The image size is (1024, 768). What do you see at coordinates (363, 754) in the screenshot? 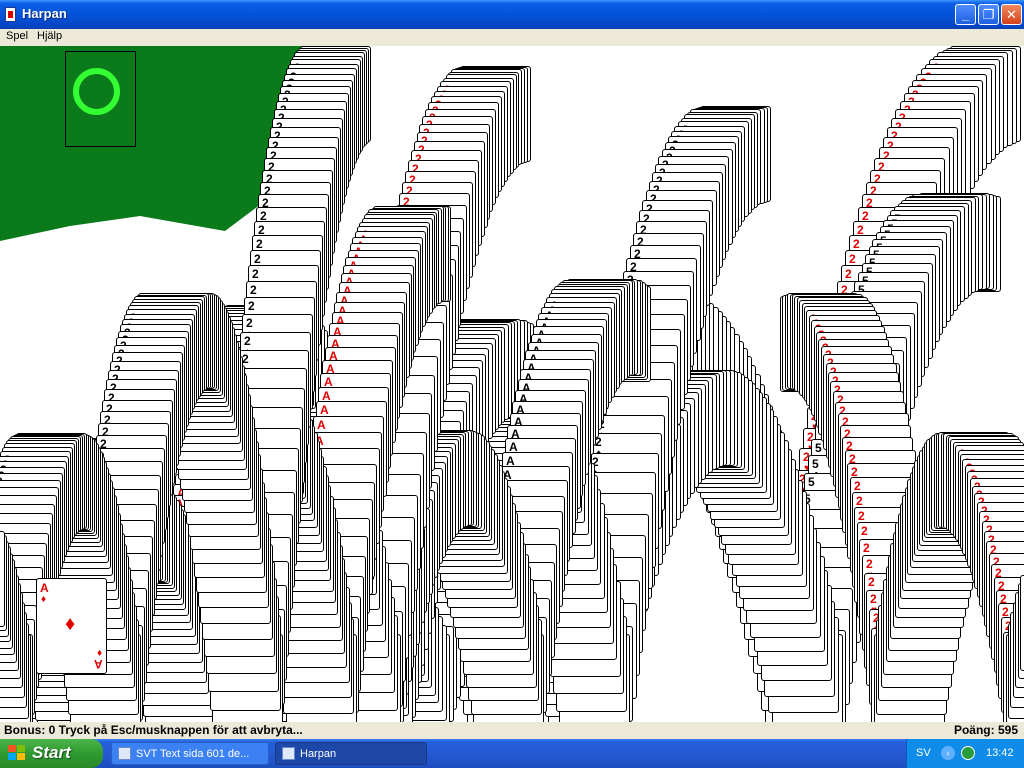
I see `taskbar-item-label: Harpan` at bounding box center [363, 754].